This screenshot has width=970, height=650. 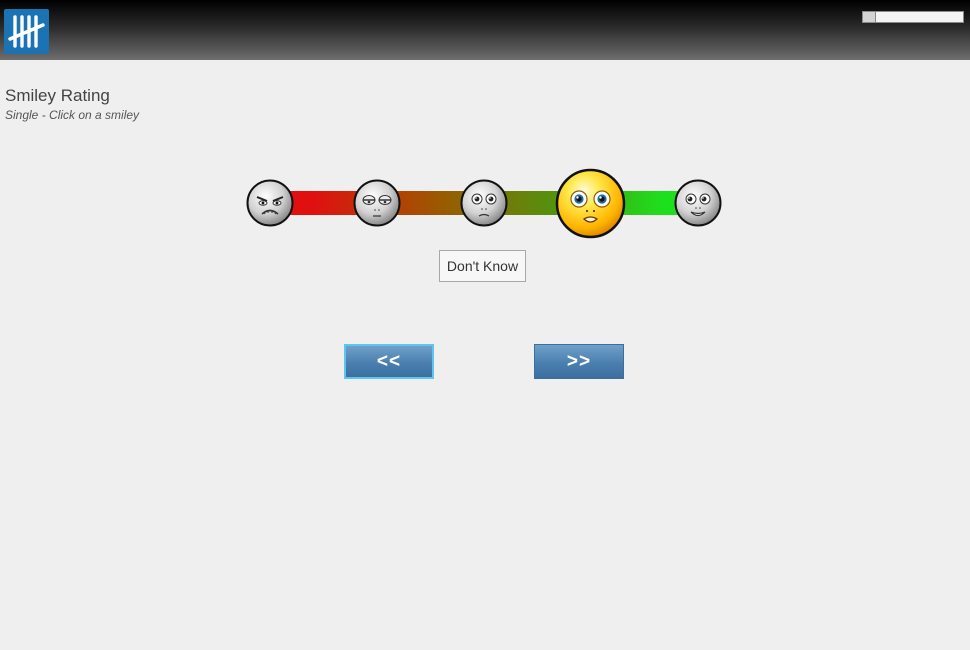 What do you see at coordinates (484, 203) in the screenshot?
I see `neutral-smiley-icon` at bounding box center [484, 203].